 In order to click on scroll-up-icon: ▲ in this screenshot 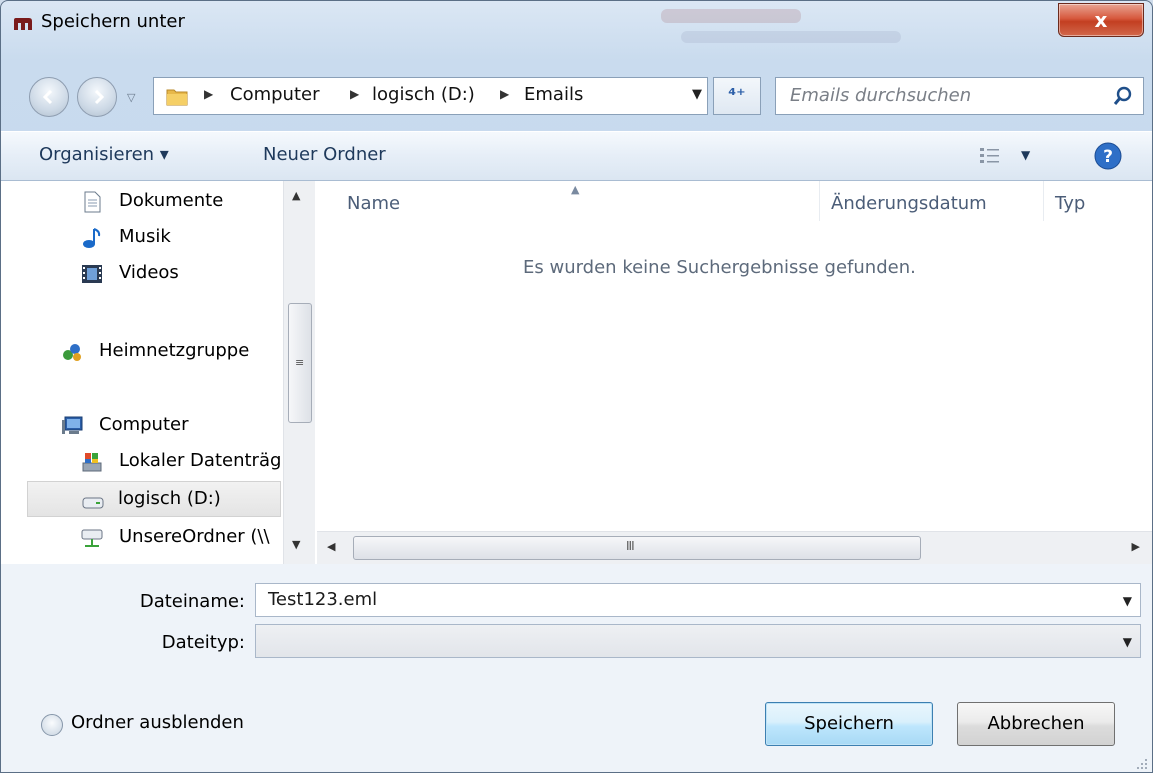, I will do `click(296, 195)`.